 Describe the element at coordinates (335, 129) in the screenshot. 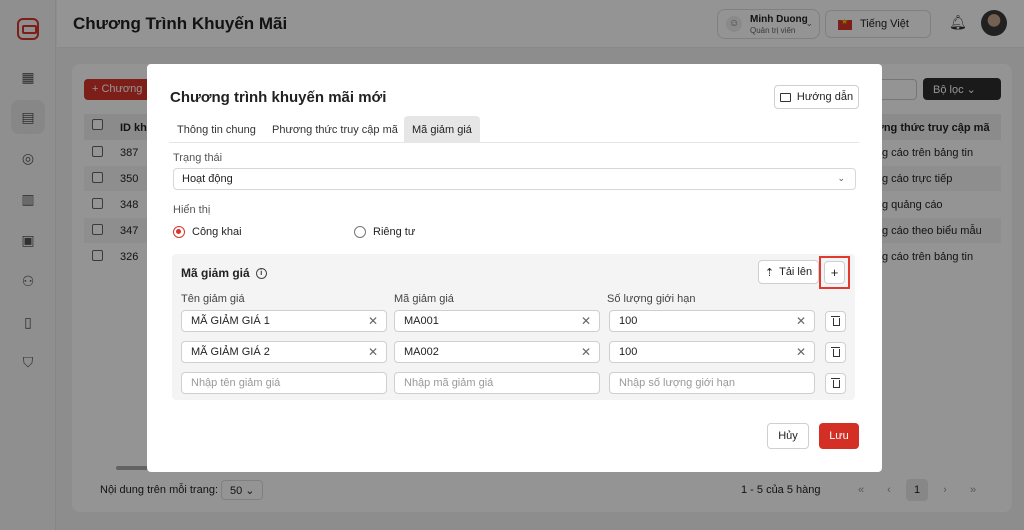

I see `tab-access-method: Phương thức truy cập mã` at that location.